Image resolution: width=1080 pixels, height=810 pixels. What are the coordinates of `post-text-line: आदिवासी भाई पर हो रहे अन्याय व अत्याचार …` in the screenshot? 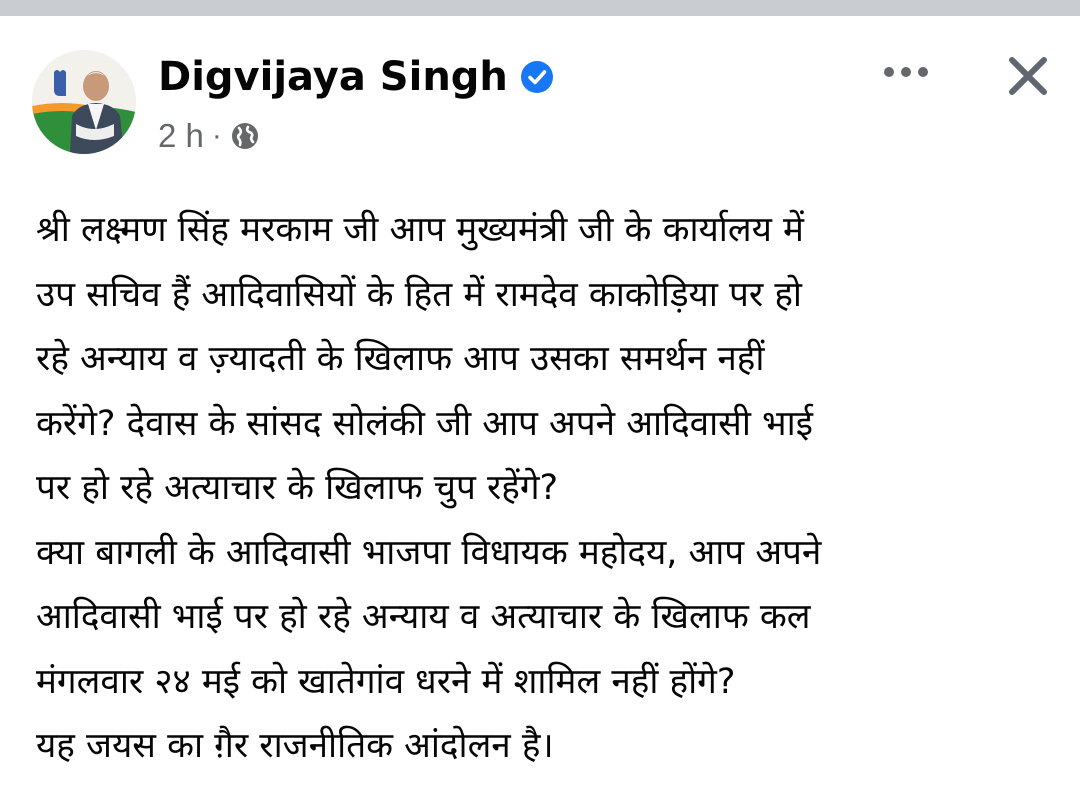 It's located at (423, 617).